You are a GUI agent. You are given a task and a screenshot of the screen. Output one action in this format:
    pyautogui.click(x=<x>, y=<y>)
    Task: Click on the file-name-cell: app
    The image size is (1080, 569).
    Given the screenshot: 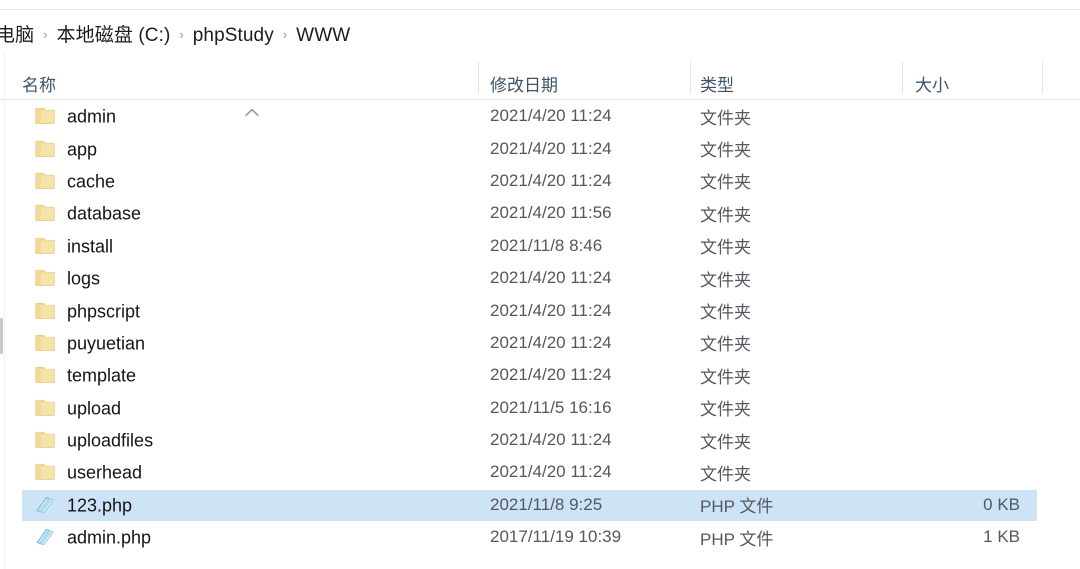 What is the action you would take?
    pyautogui.click(x=256, y=148)
    